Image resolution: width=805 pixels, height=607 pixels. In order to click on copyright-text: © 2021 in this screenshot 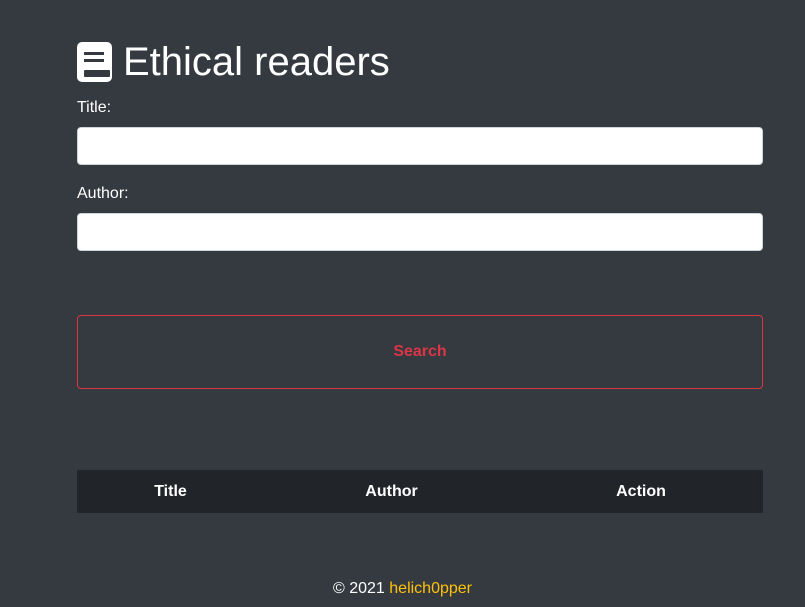, I will do `click(358, 588)`.